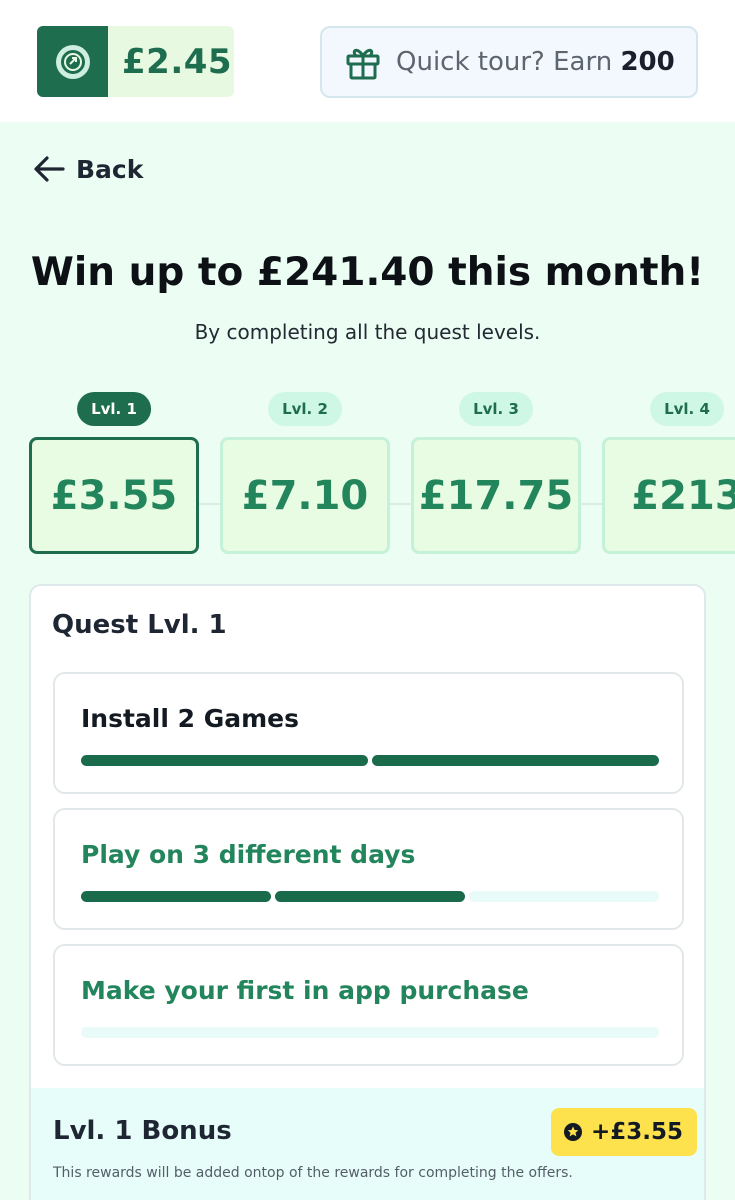 This screenshot has width=735, height=1200. Describe the element at coordinates (171, 61) in the screenshot. I see `balance-amount: £2.45` at that location.